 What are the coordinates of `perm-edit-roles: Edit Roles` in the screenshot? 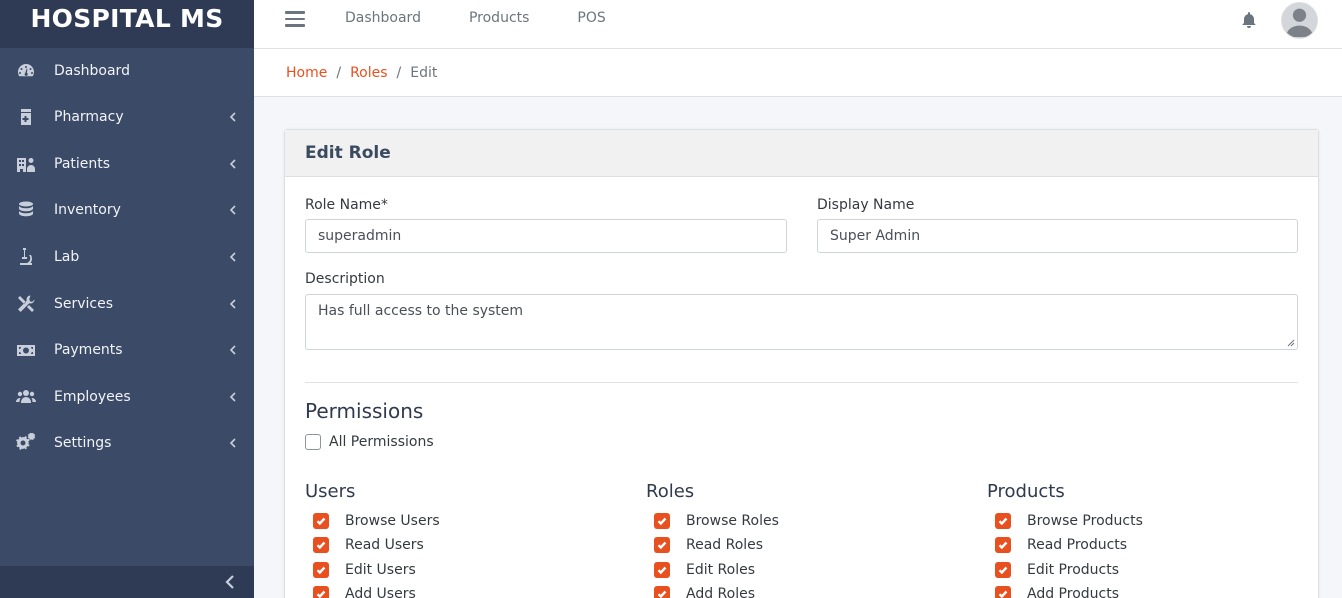 It's located at (704, 570).